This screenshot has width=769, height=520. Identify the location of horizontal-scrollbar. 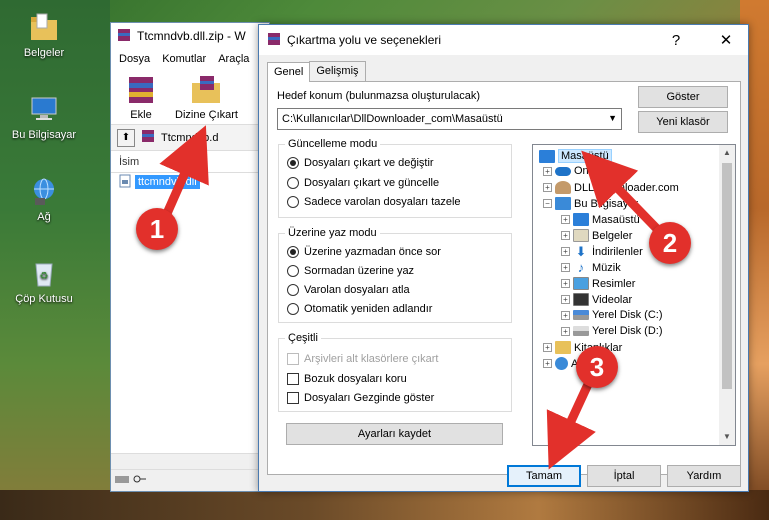
(190, 461).